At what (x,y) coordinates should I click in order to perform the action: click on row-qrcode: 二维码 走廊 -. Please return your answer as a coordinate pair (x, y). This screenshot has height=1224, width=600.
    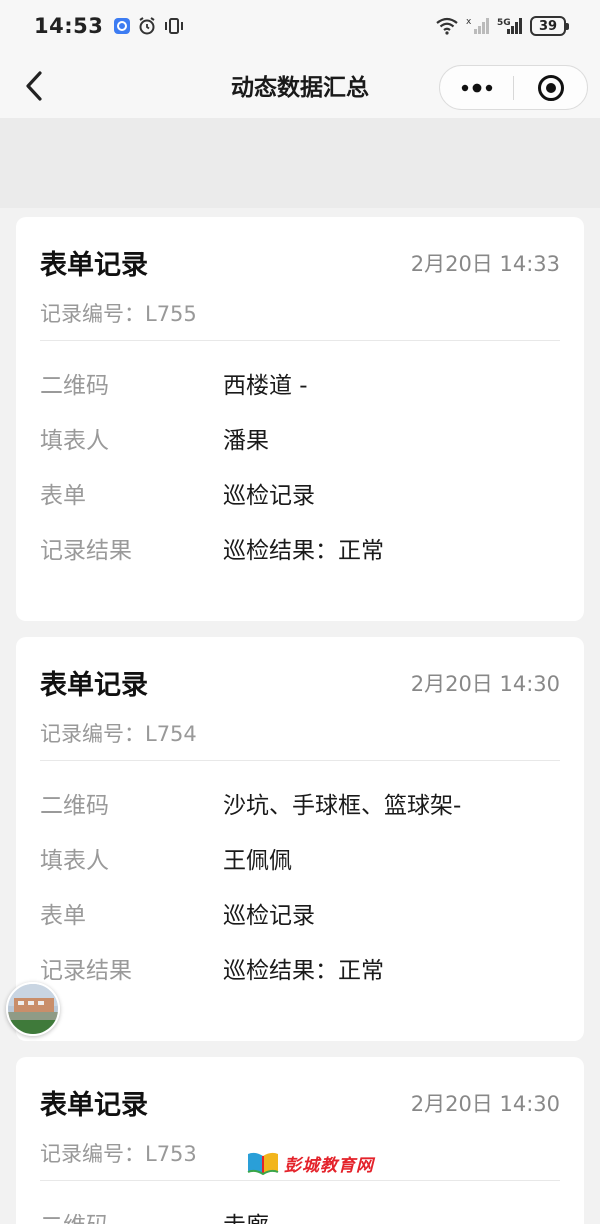
    Looking at the image, I should click on (300, 1215).